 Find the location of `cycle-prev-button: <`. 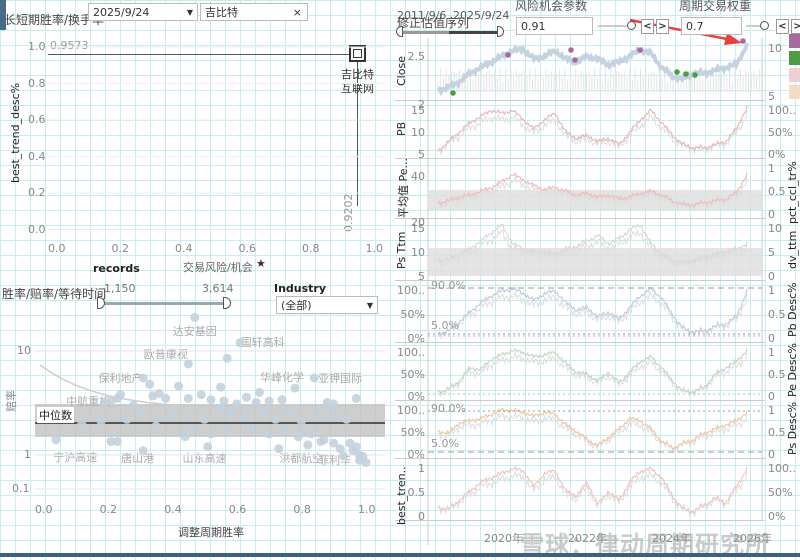

cycle-prev-button: < is located at coordinates (782, 26).